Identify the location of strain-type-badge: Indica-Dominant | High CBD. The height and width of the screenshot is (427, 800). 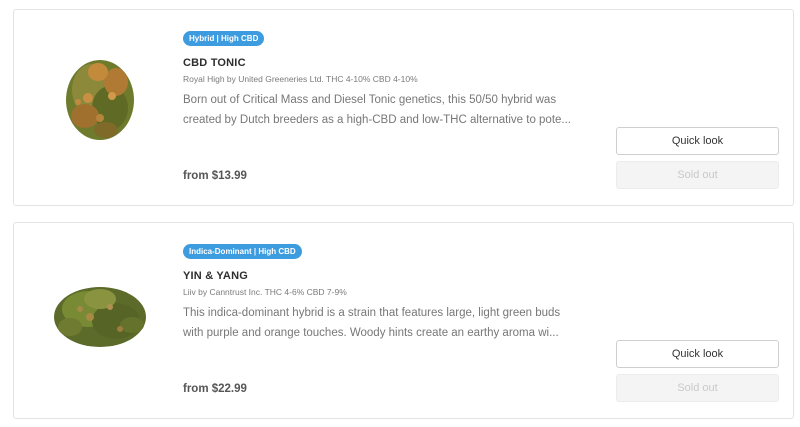
(242, 251).